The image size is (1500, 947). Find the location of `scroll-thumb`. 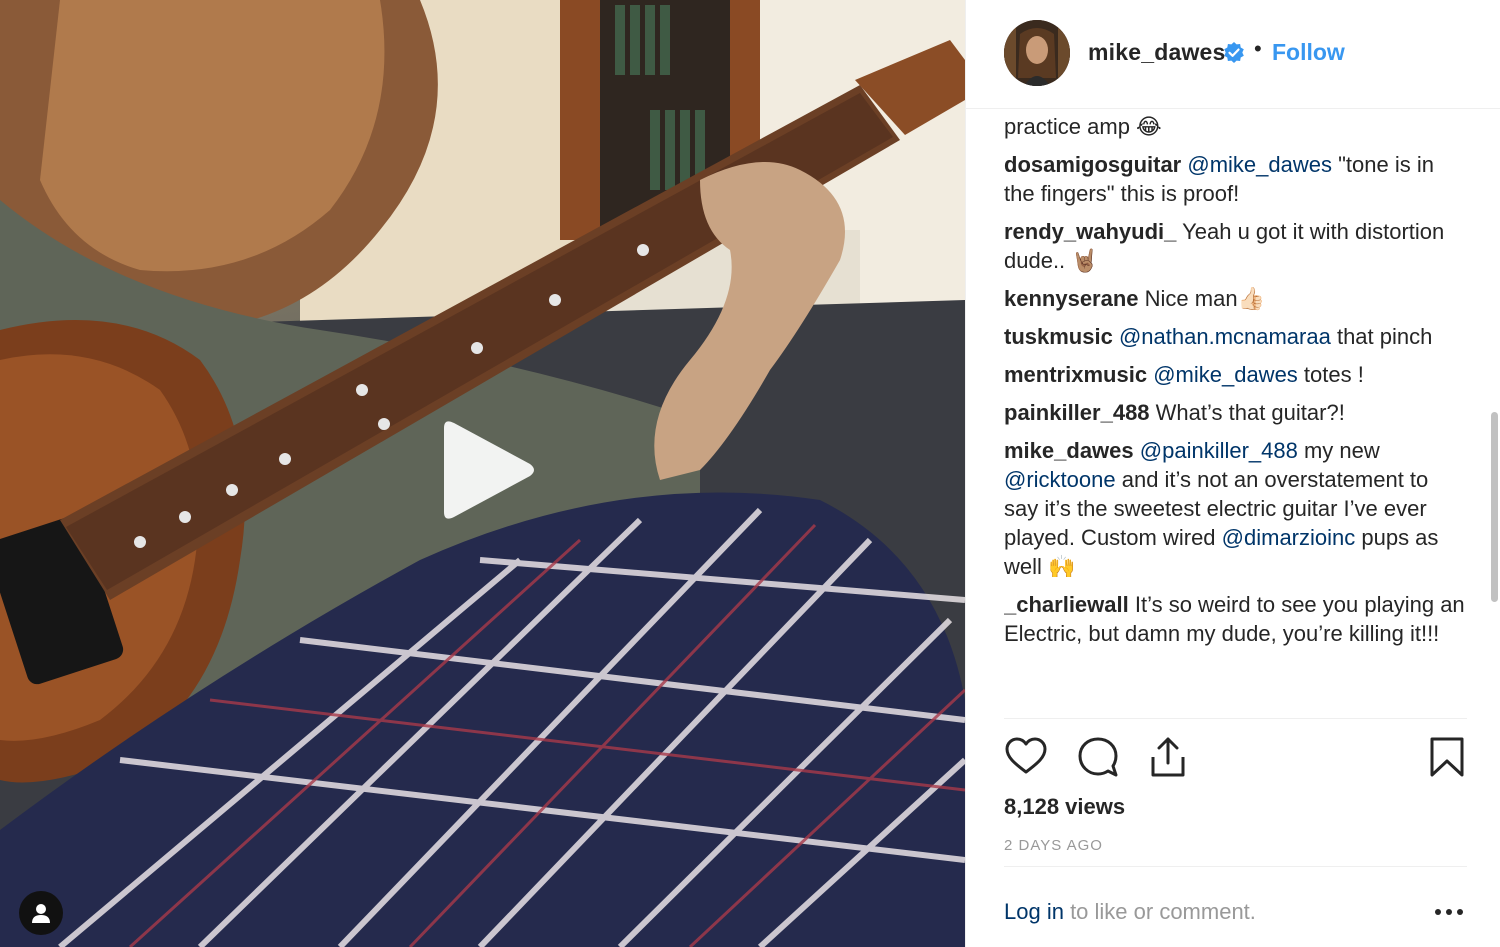

scroll-thumb is located at coordinates (1494, 507).